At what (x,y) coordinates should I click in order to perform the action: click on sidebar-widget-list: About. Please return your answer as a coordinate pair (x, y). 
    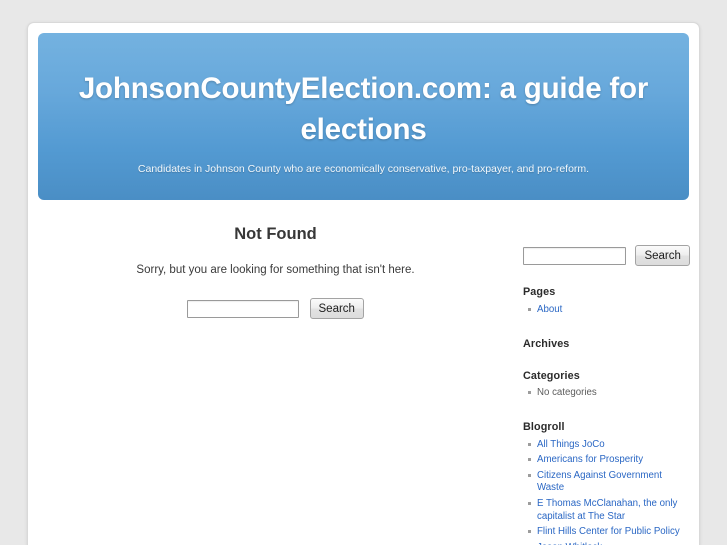
    Looking at the image, I should click on (606, 308).